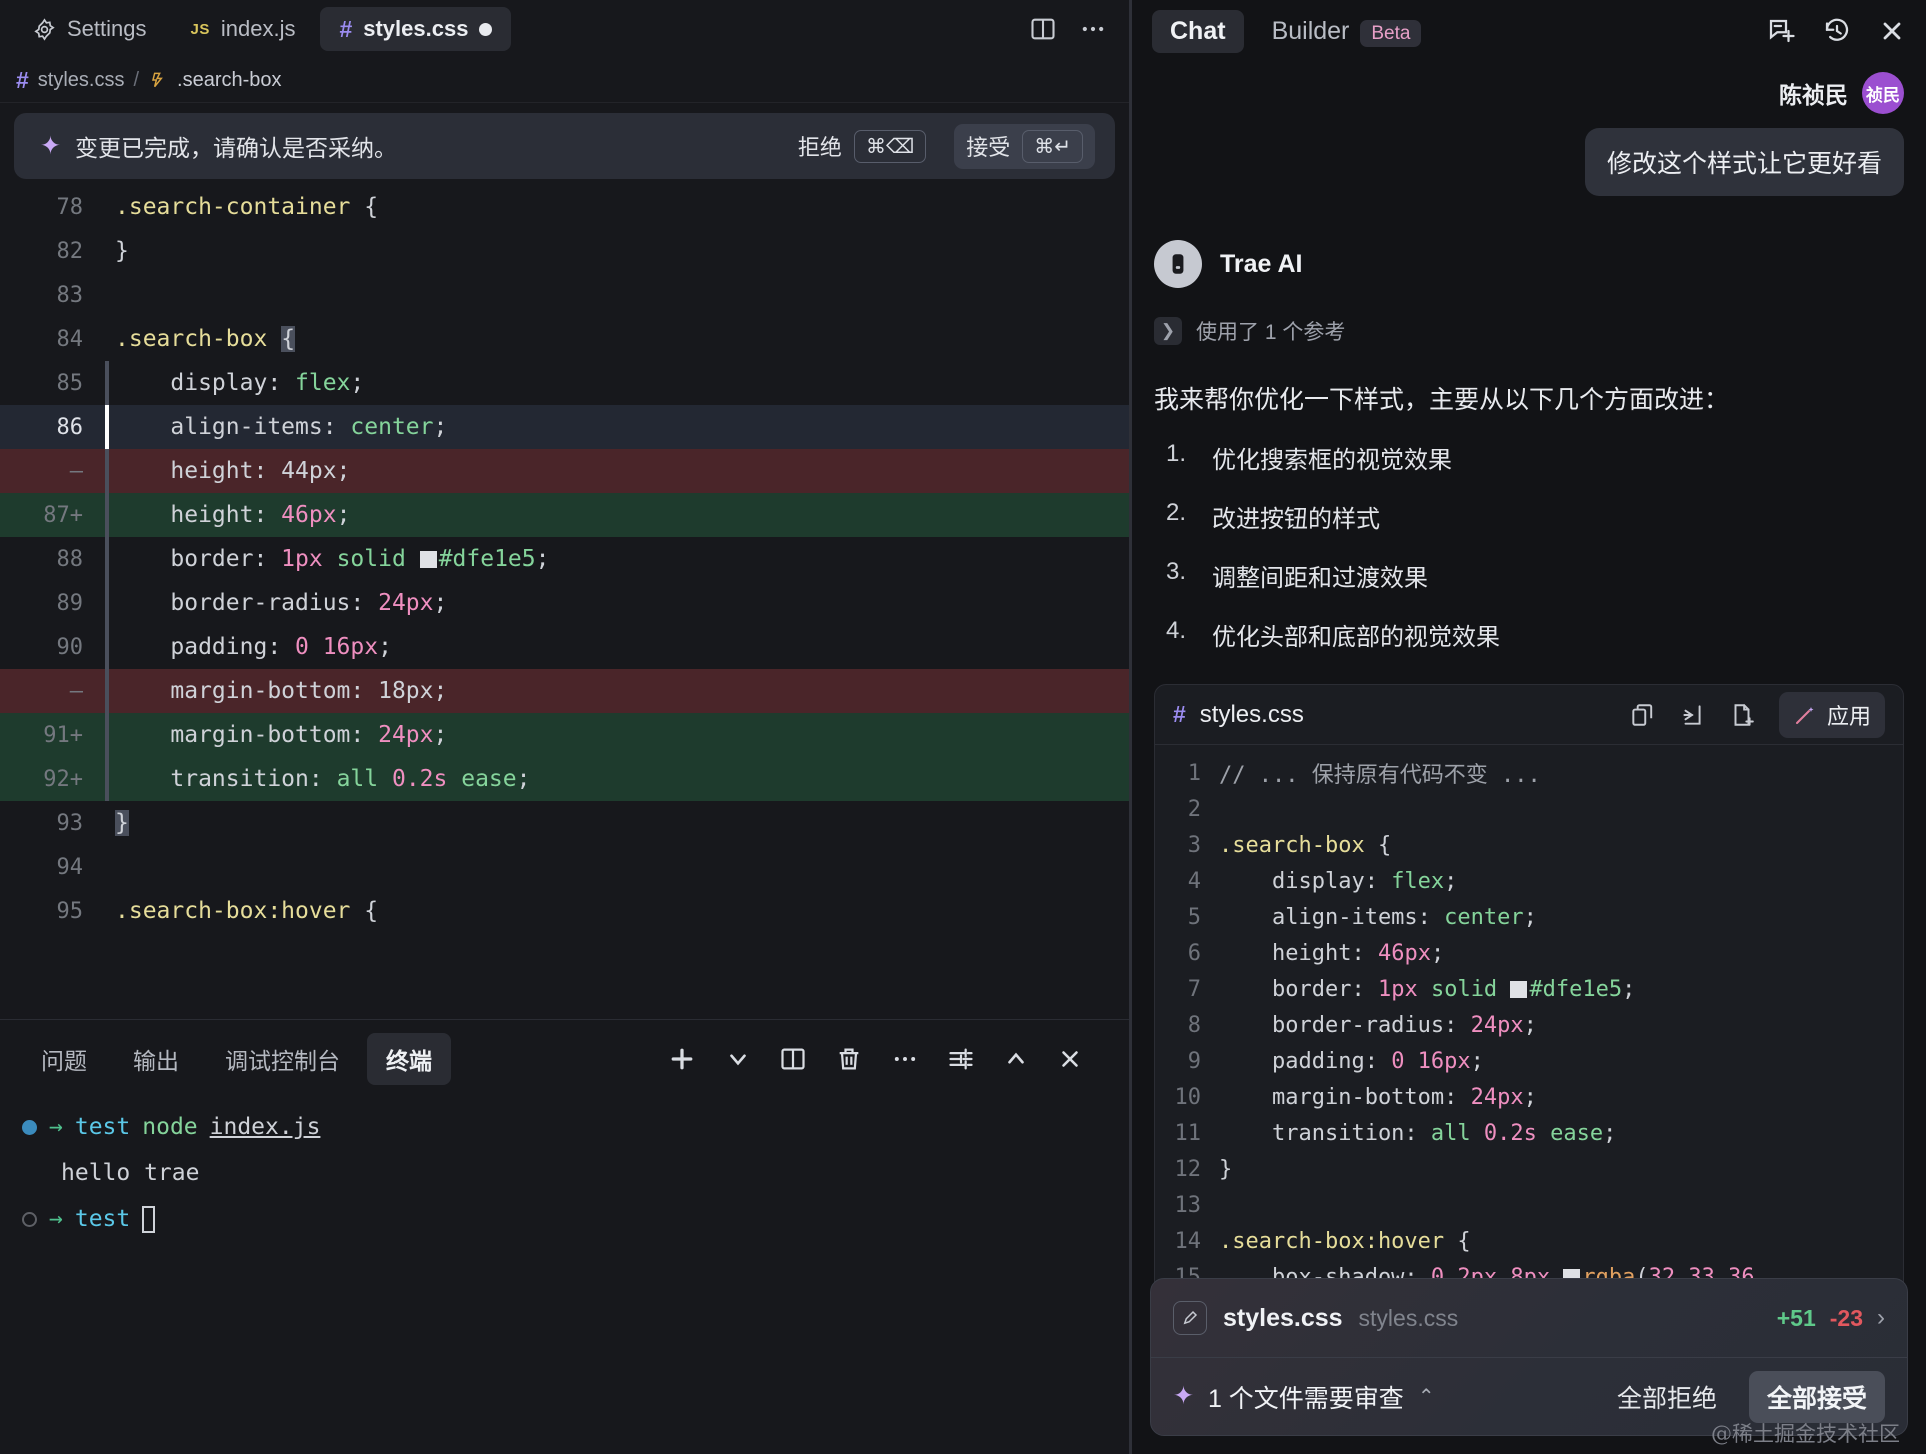 The width and height of the screenshot is (1926, 1454). I want to click on line-number: 2, so click(1194, 809).